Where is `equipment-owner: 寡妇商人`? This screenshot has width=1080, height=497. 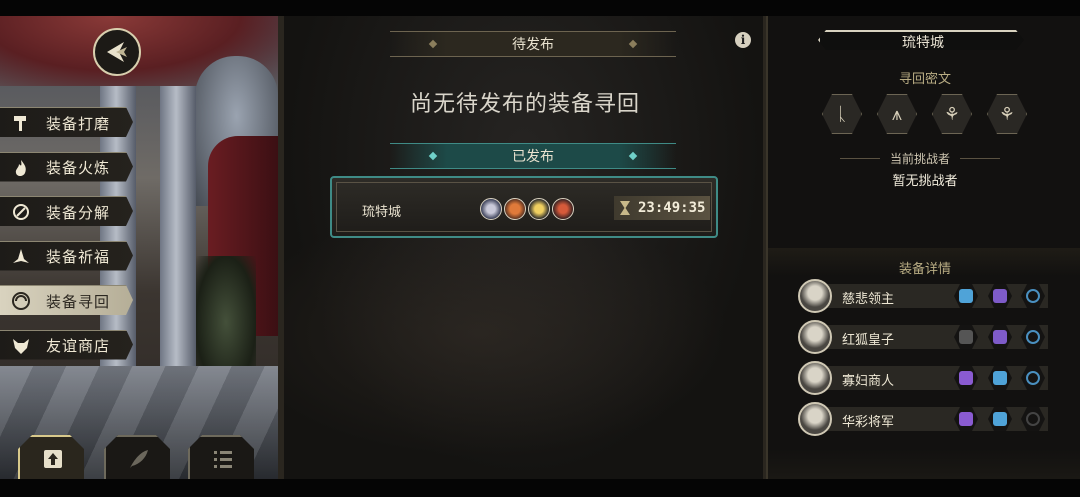 equipment-owner: 寡妇商人 is located at coordinates (868, 381).